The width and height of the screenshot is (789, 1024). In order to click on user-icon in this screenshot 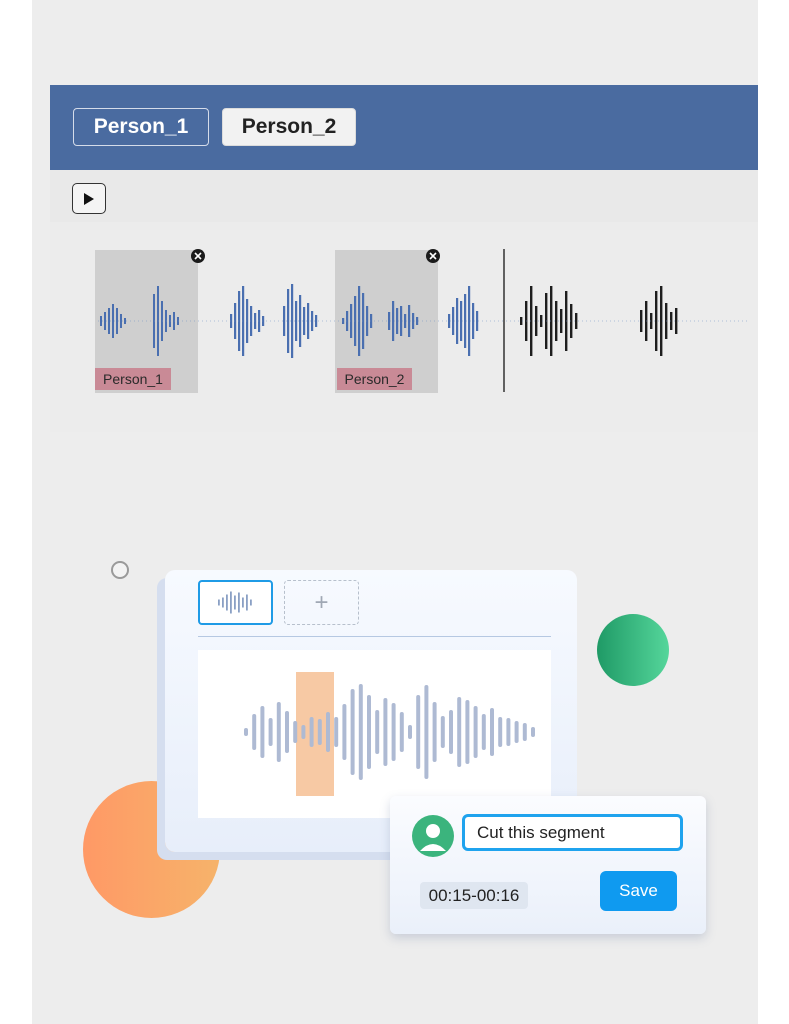, I will do `click(433, 837)`.